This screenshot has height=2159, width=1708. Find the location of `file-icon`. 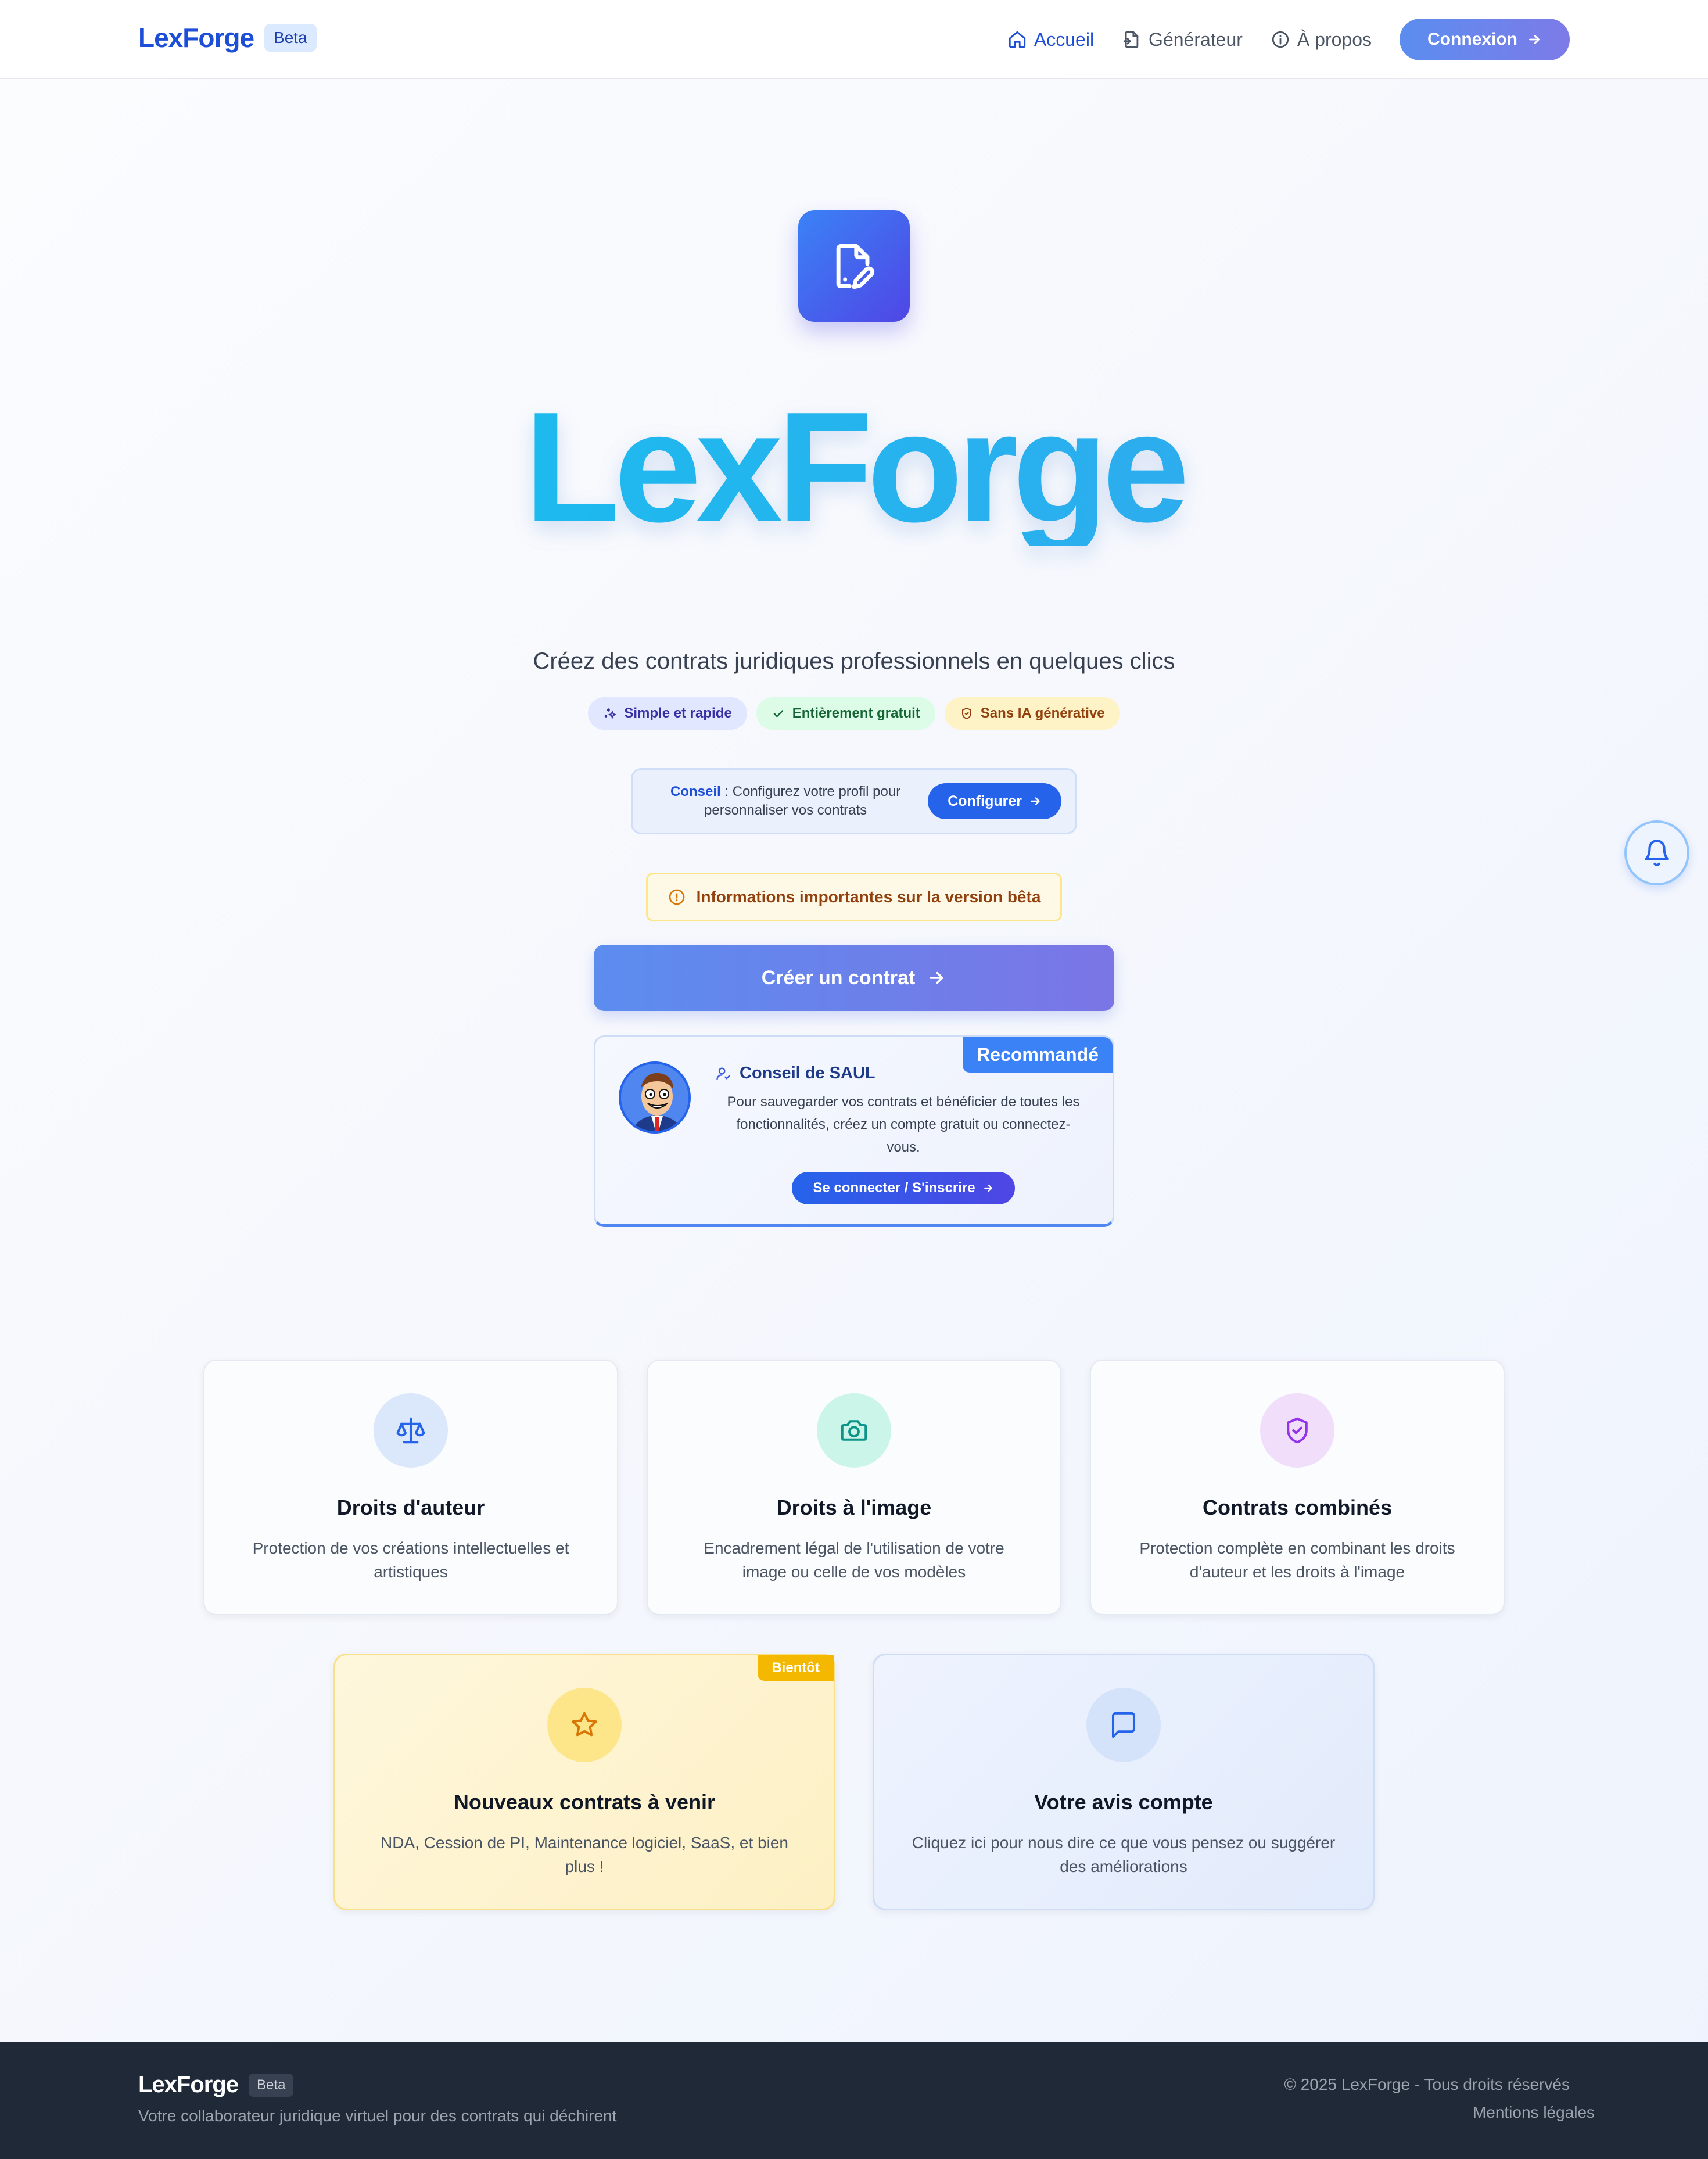

file-icon is located at coordinates (1132, 39).